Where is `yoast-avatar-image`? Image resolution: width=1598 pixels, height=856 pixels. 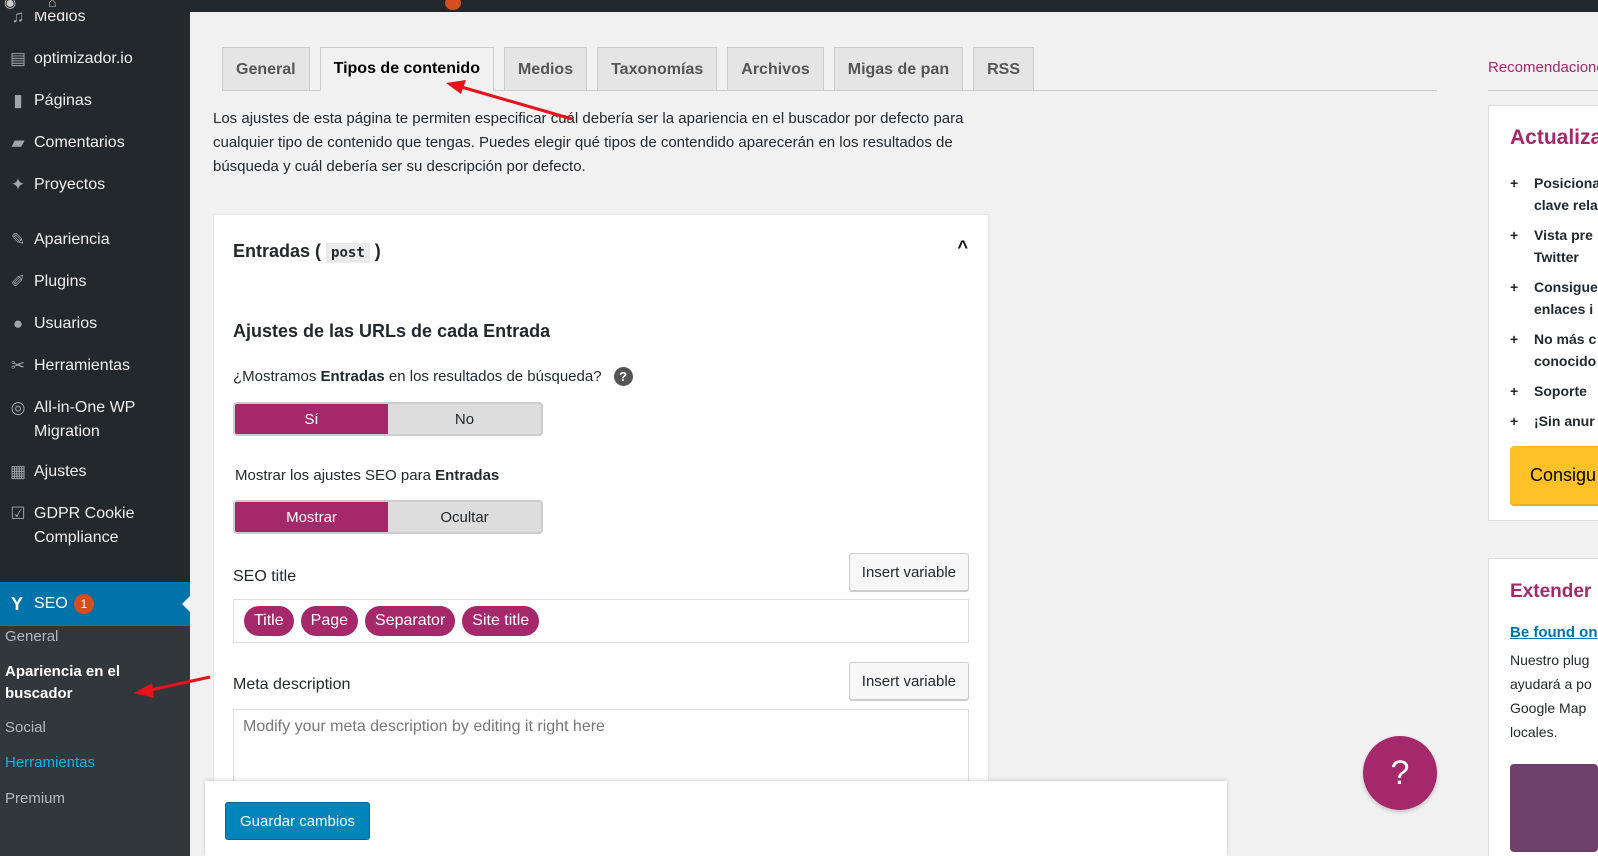 yoast-avatar-image is located at coordinates (1554, 808).